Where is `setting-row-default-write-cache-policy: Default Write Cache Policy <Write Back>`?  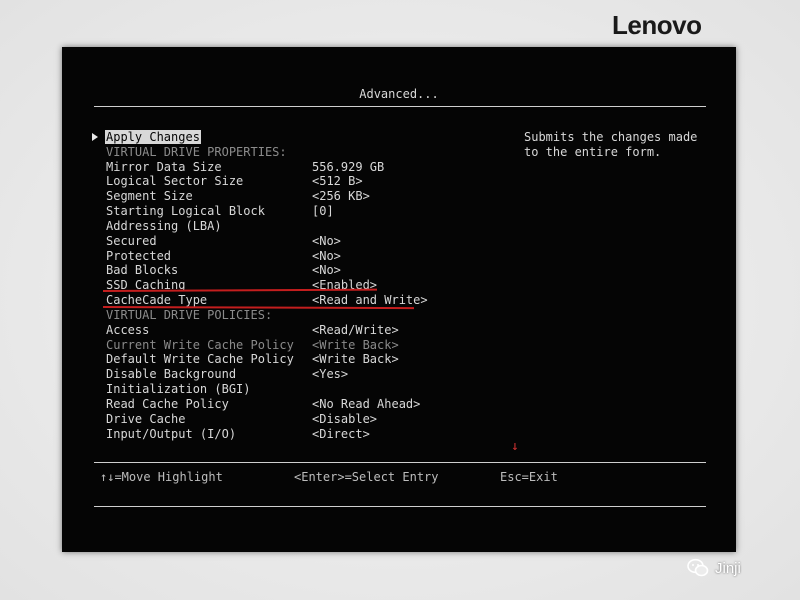
setting-row-default-write-cache-policy: Default Write Cache Policy <Write Back> is located at coordinates (304, 359).